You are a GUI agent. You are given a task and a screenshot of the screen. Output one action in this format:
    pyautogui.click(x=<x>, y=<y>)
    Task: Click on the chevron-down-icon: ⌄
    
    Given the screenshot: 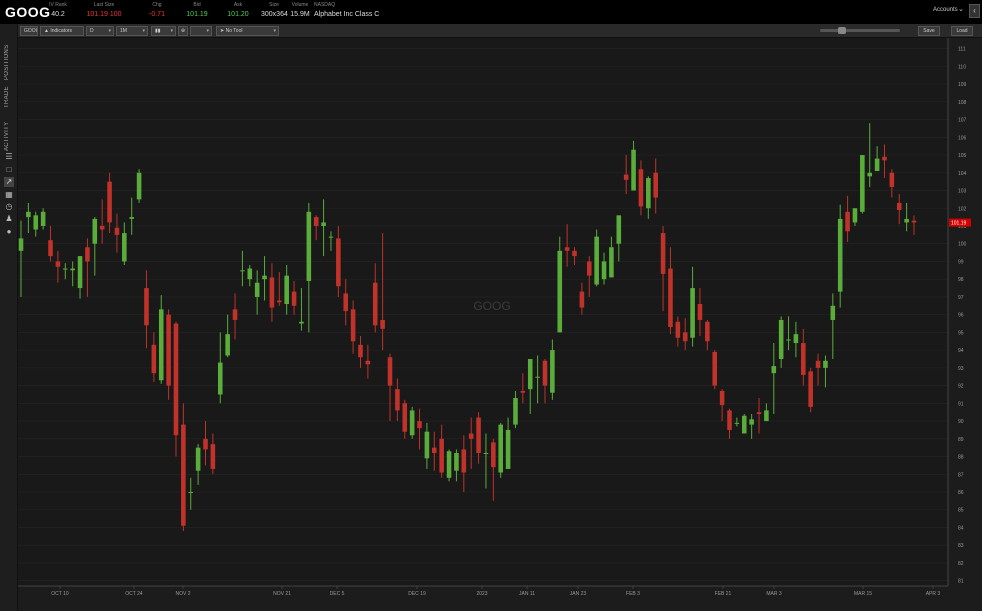 What is the action you would take?
    pyautogui.click(x=961, y=9)
    